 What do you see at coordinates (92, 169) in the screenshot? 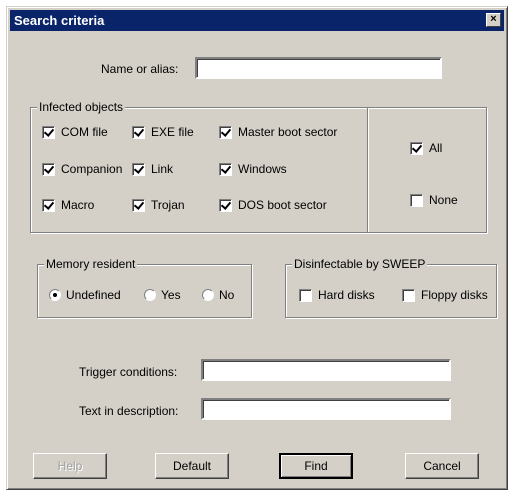
I see `checkbox-label: Companion` at bounding box center [92, 169].